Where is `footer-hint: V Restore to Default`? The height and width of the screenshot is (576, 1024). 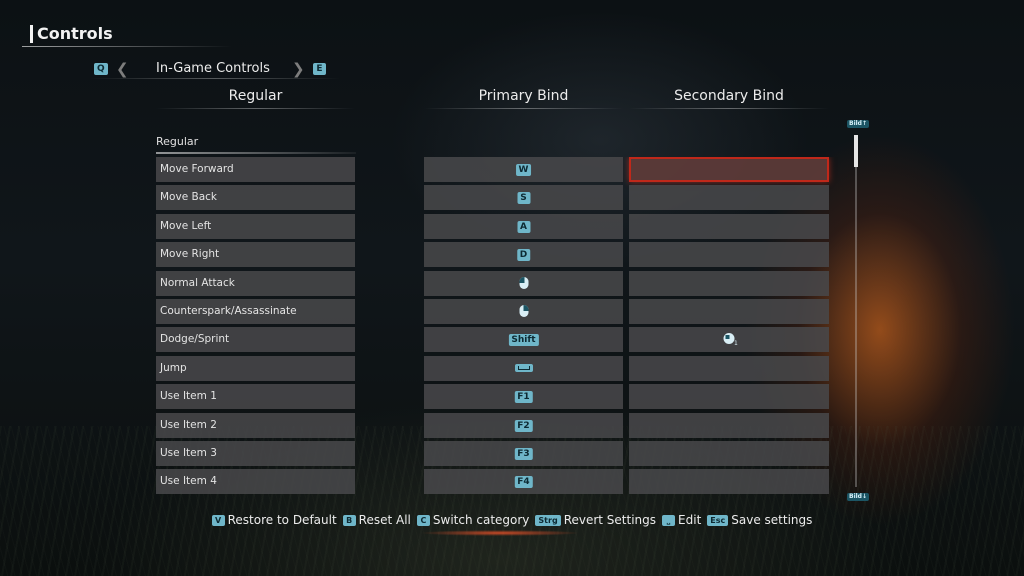 footer-hint: V Restore to Default is located at coordinates (274, 520).